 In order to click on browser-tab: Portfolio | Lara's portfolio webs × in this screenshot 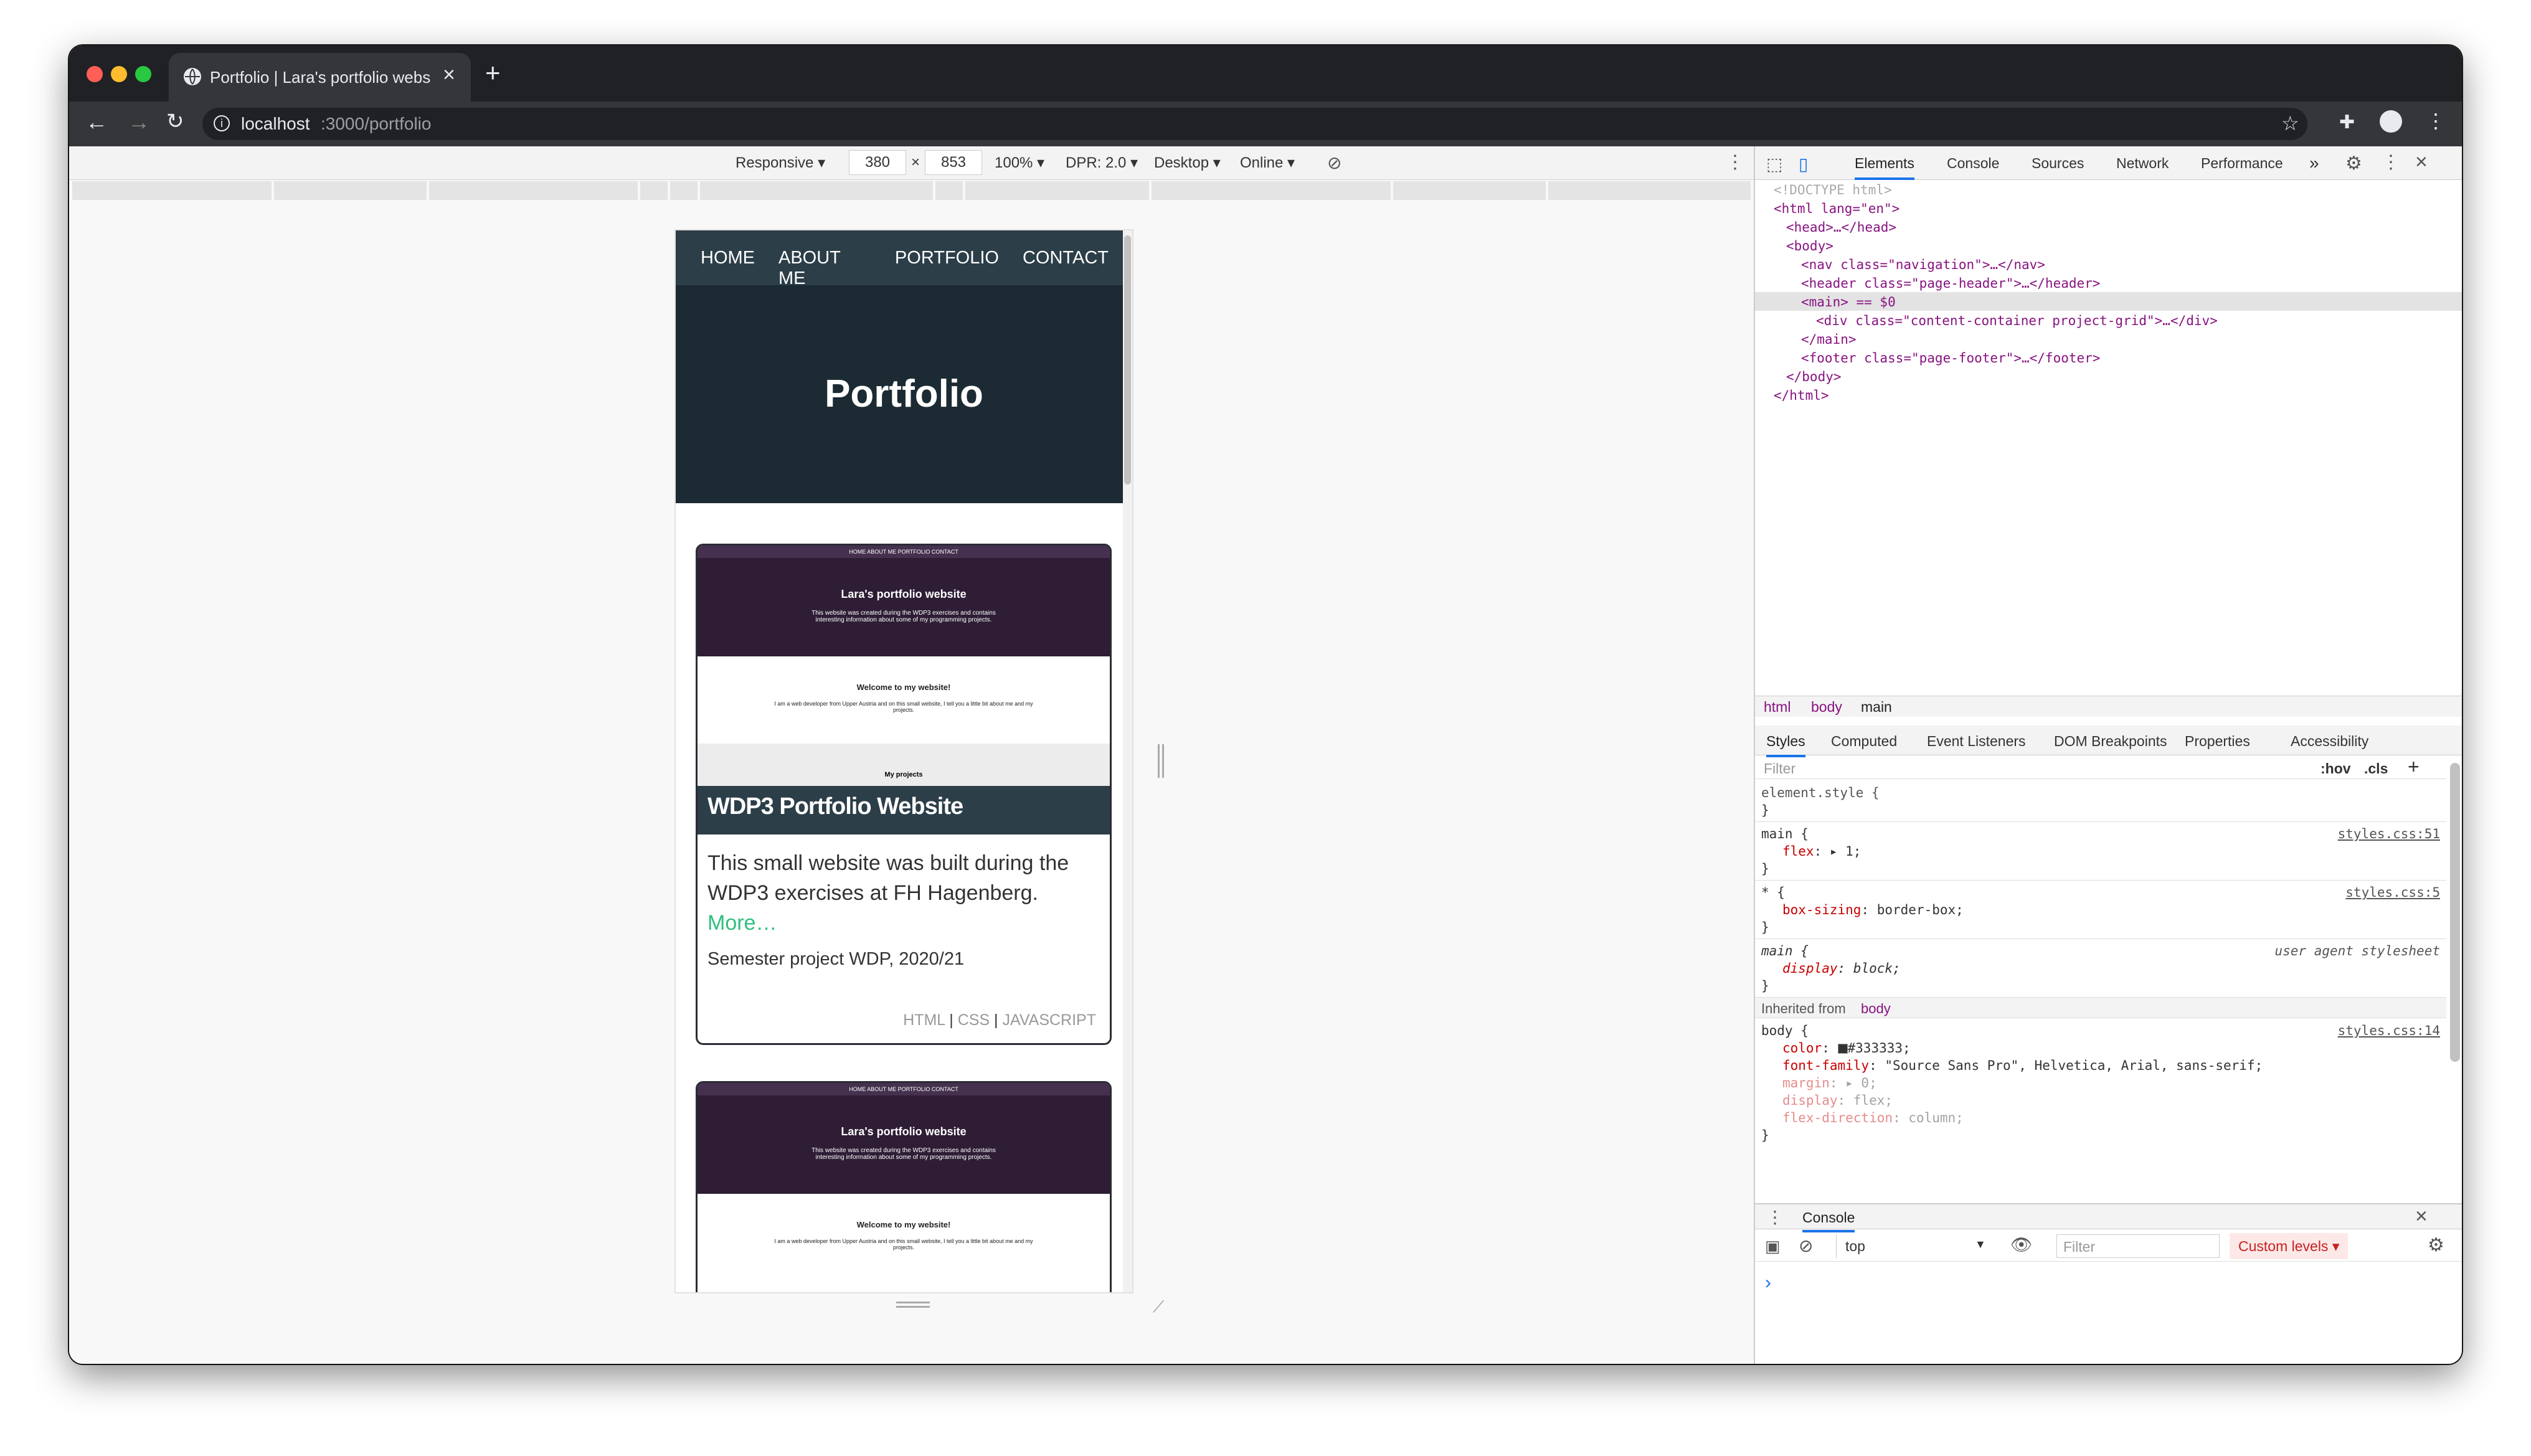, I will do `click(320, 77)`.